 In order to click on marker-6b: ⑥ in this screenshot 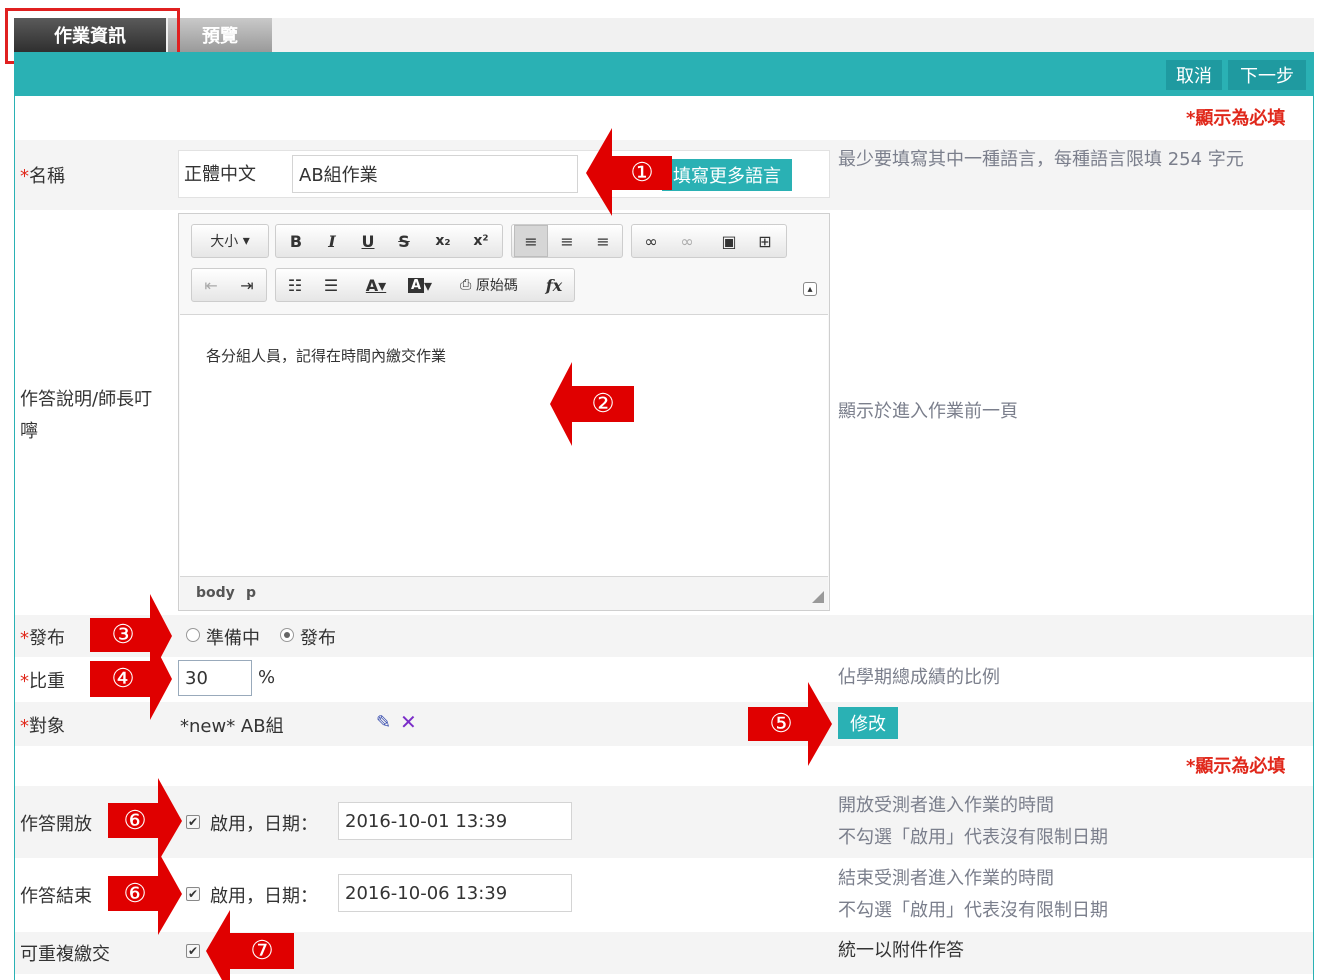, I will do `click(135, 893)`.